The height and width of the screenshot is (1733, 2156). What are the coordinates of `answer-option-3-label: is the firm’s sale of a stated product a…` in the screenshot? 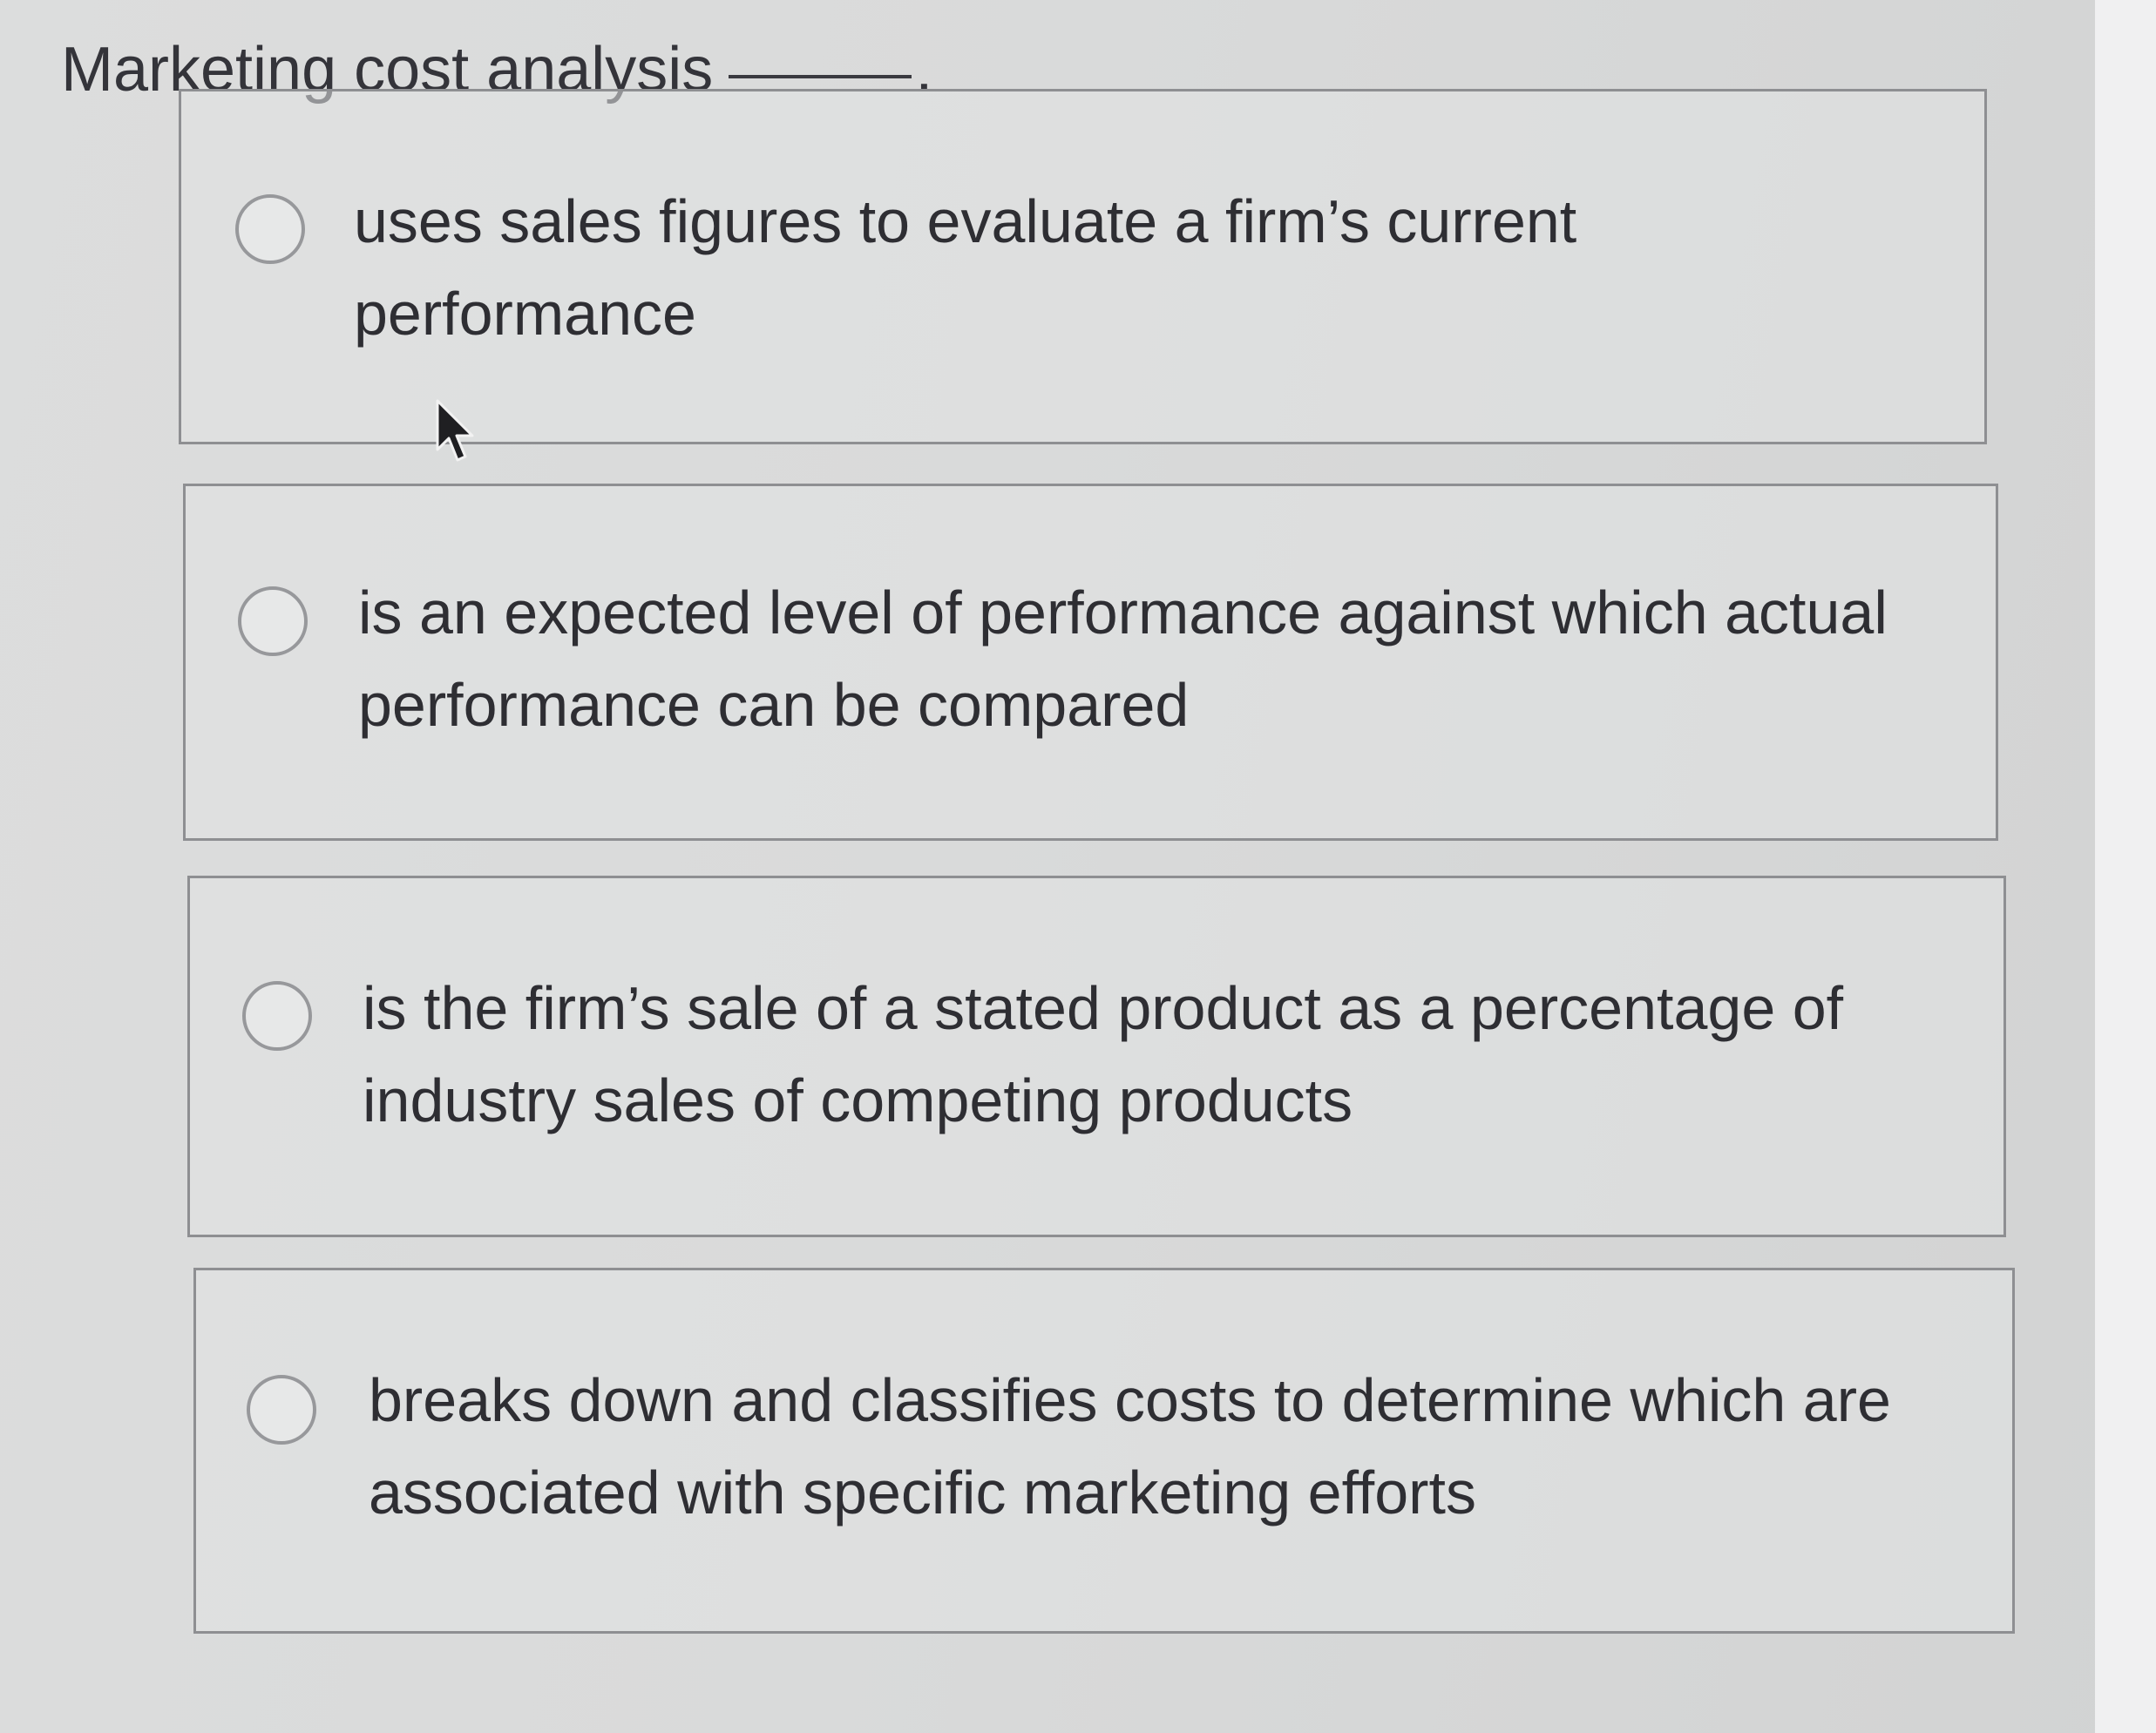 It's located at (1103, 1054).